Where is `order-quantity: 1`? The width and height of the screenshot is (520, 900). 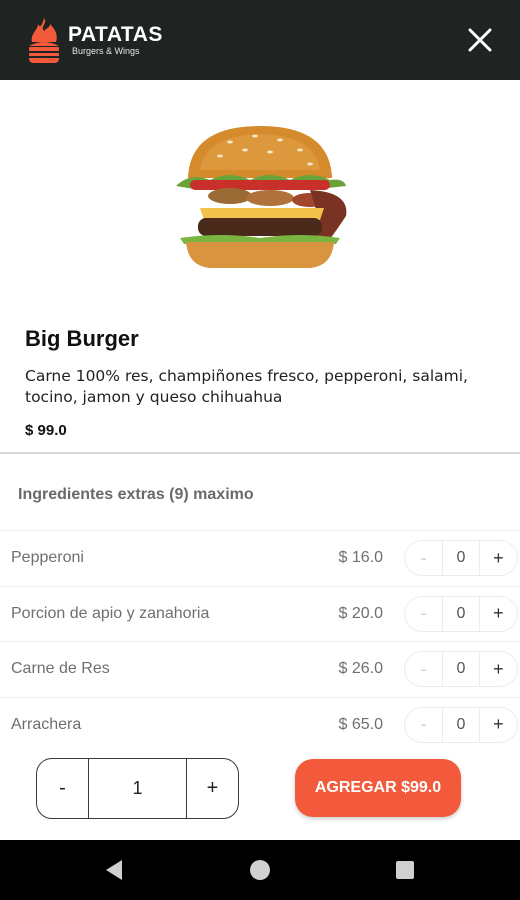
order-quantity: 1 is located at coordinates (137, 788).